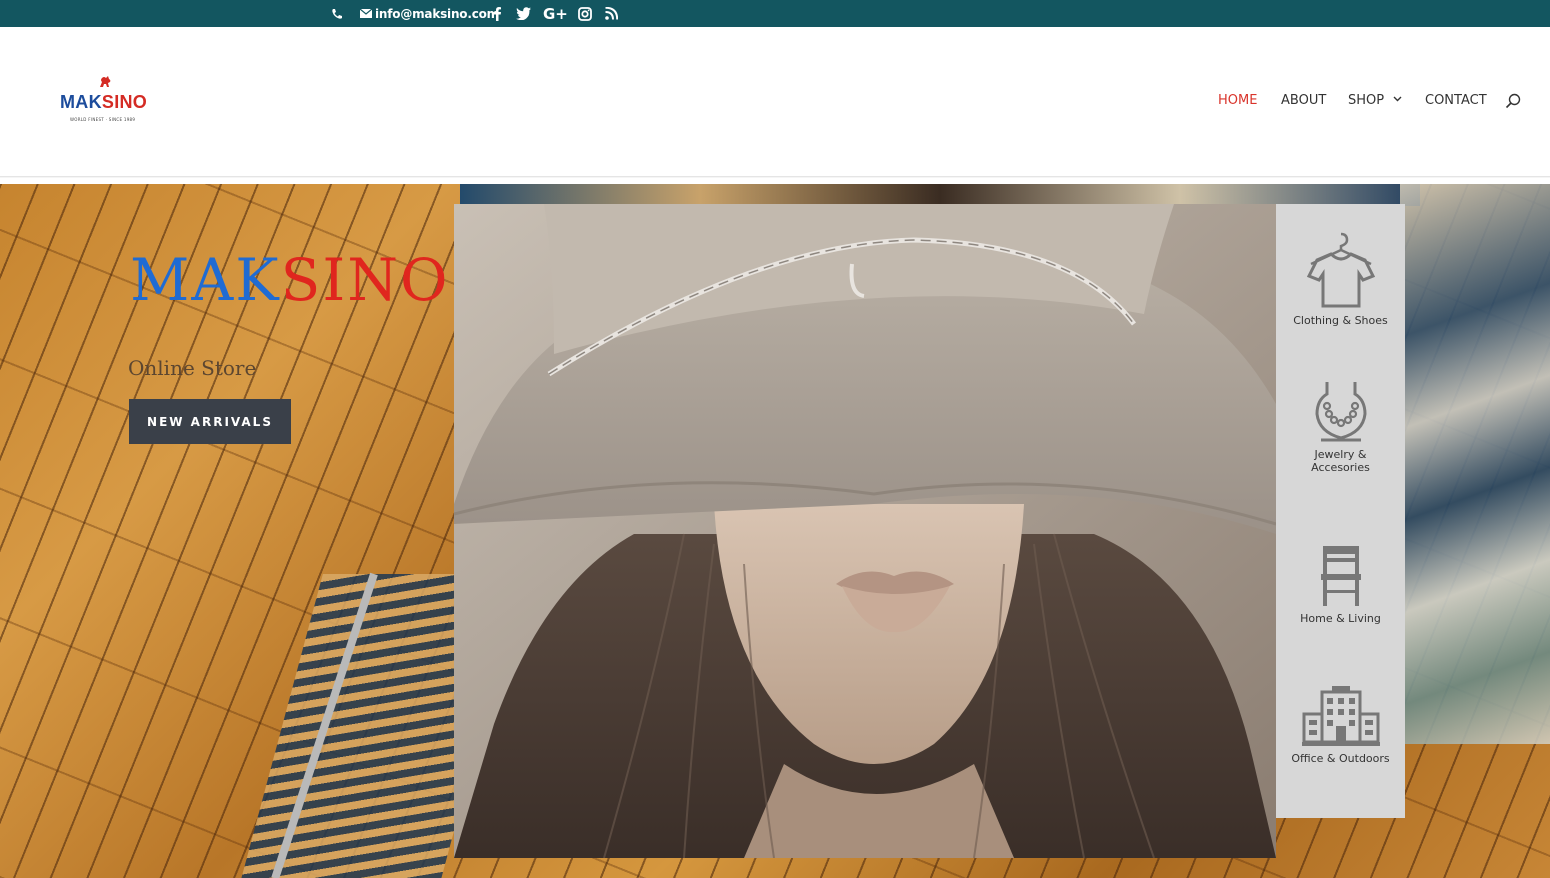 The height and width of the screenshot is (878, 1550). Describe the element at coordinates (1513, 103) in the screenshot. I see `search-icon` at that location.